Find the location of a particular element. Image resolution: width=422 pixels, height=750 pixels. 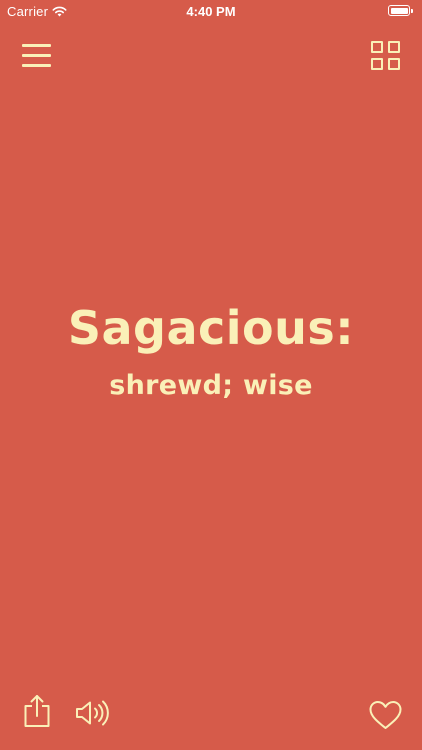

word-card: Sagacious: shrewd; wise is located at coordinates (211, 352).